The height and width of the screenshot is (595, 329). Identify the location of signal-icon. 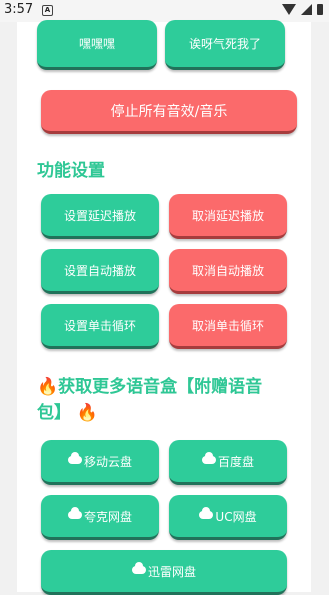
(306, 9).